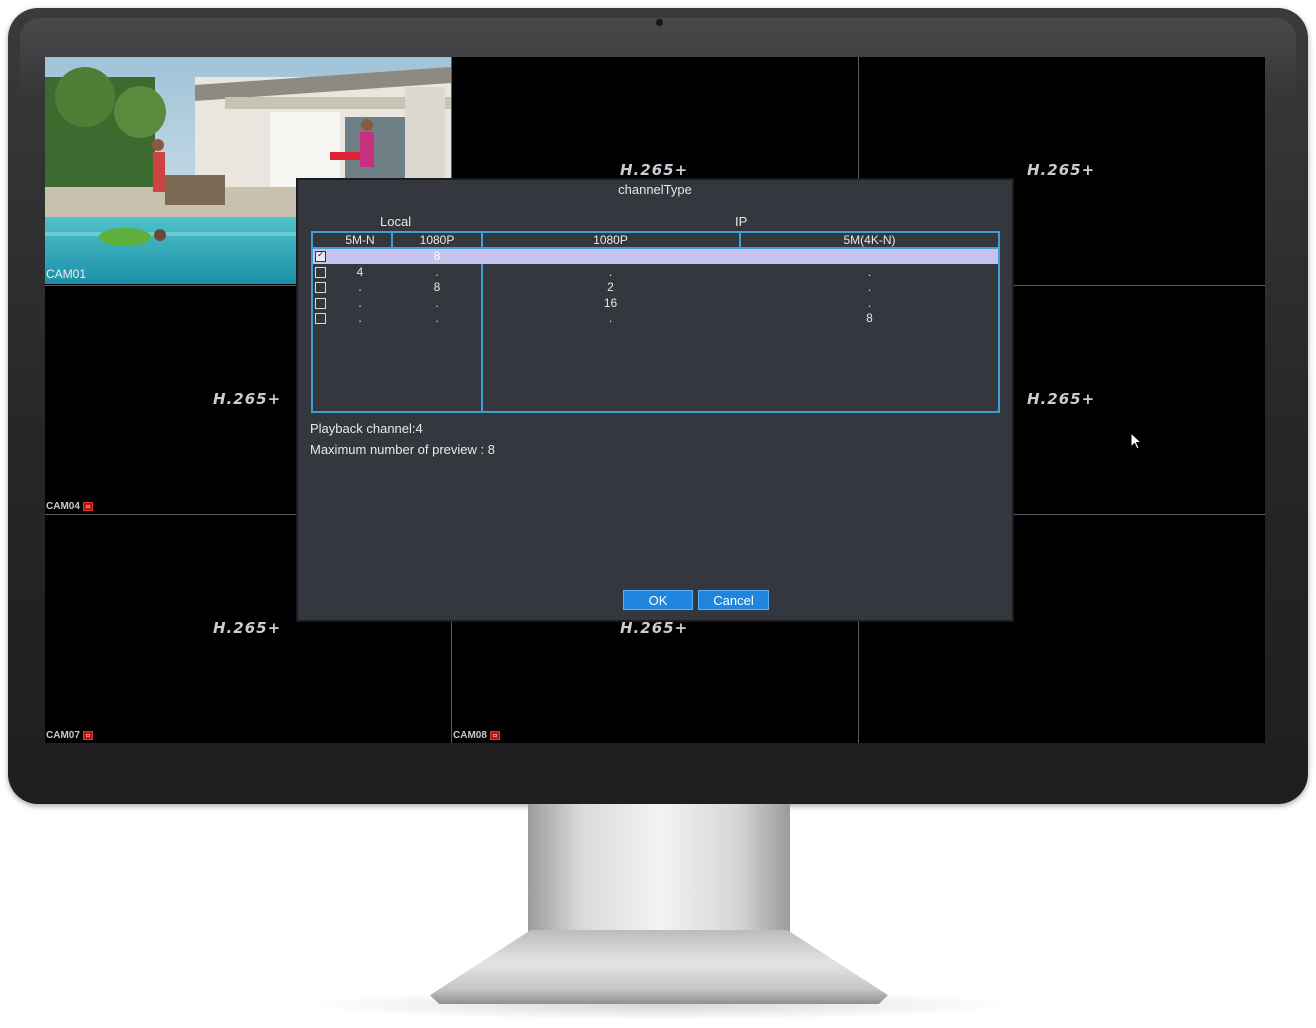 This screenshot has height=1028, width=1316. Describe the element at coordinates (869, 240) in the screenshot. I see `column-header: 5M(4K-N)` at that location.